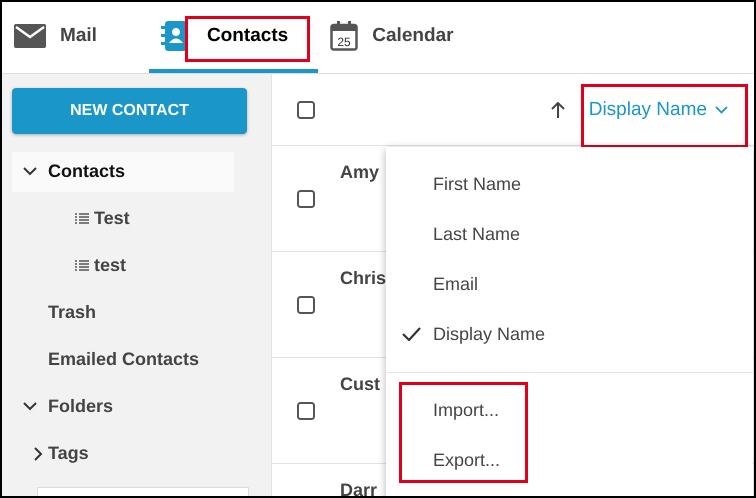 The height and width of the screenshot is (498, 756). I want to click on sidebar-item: test, so click(123, 266).